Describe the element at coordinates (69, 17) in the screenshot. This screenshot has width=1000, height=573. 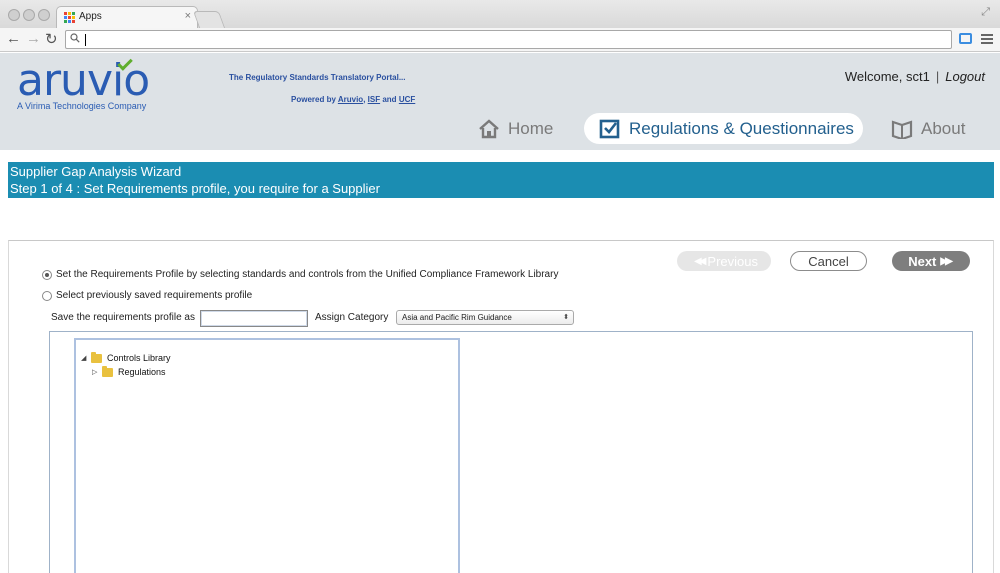
I see `apps-grid-icon` at that location.